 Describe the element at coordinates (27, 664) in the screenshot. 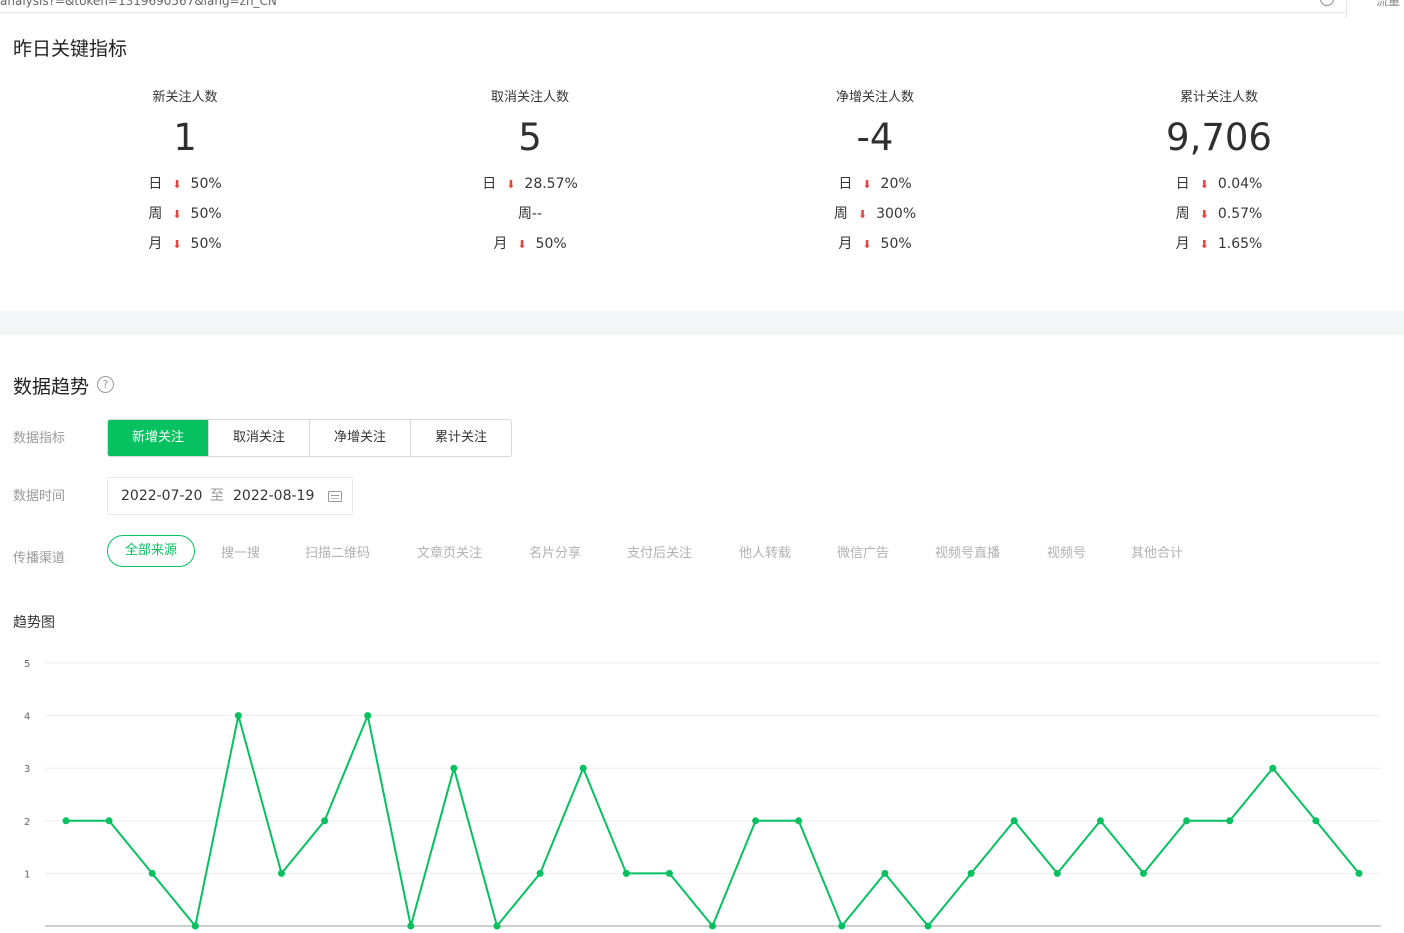

I see `y-tick-label: 5` at that location.